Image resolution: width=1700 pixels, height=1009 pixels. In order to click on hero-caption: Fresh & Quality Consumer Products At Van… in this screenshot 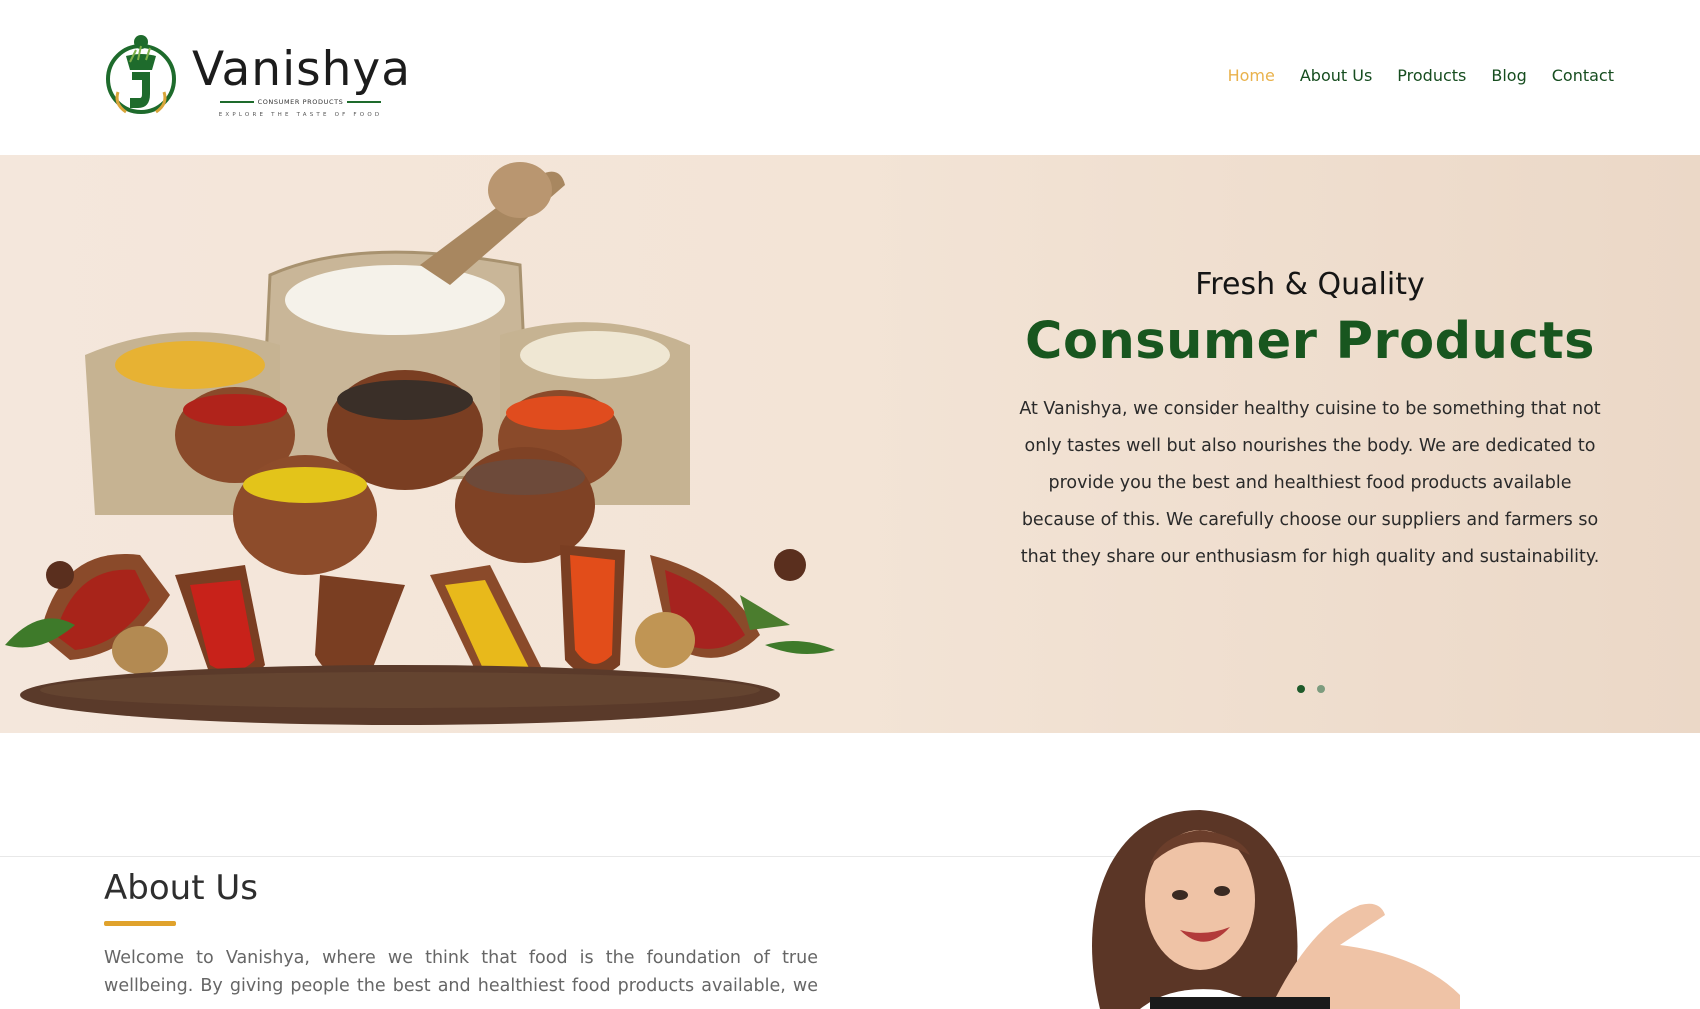, I will do `click(1310, 421)`.